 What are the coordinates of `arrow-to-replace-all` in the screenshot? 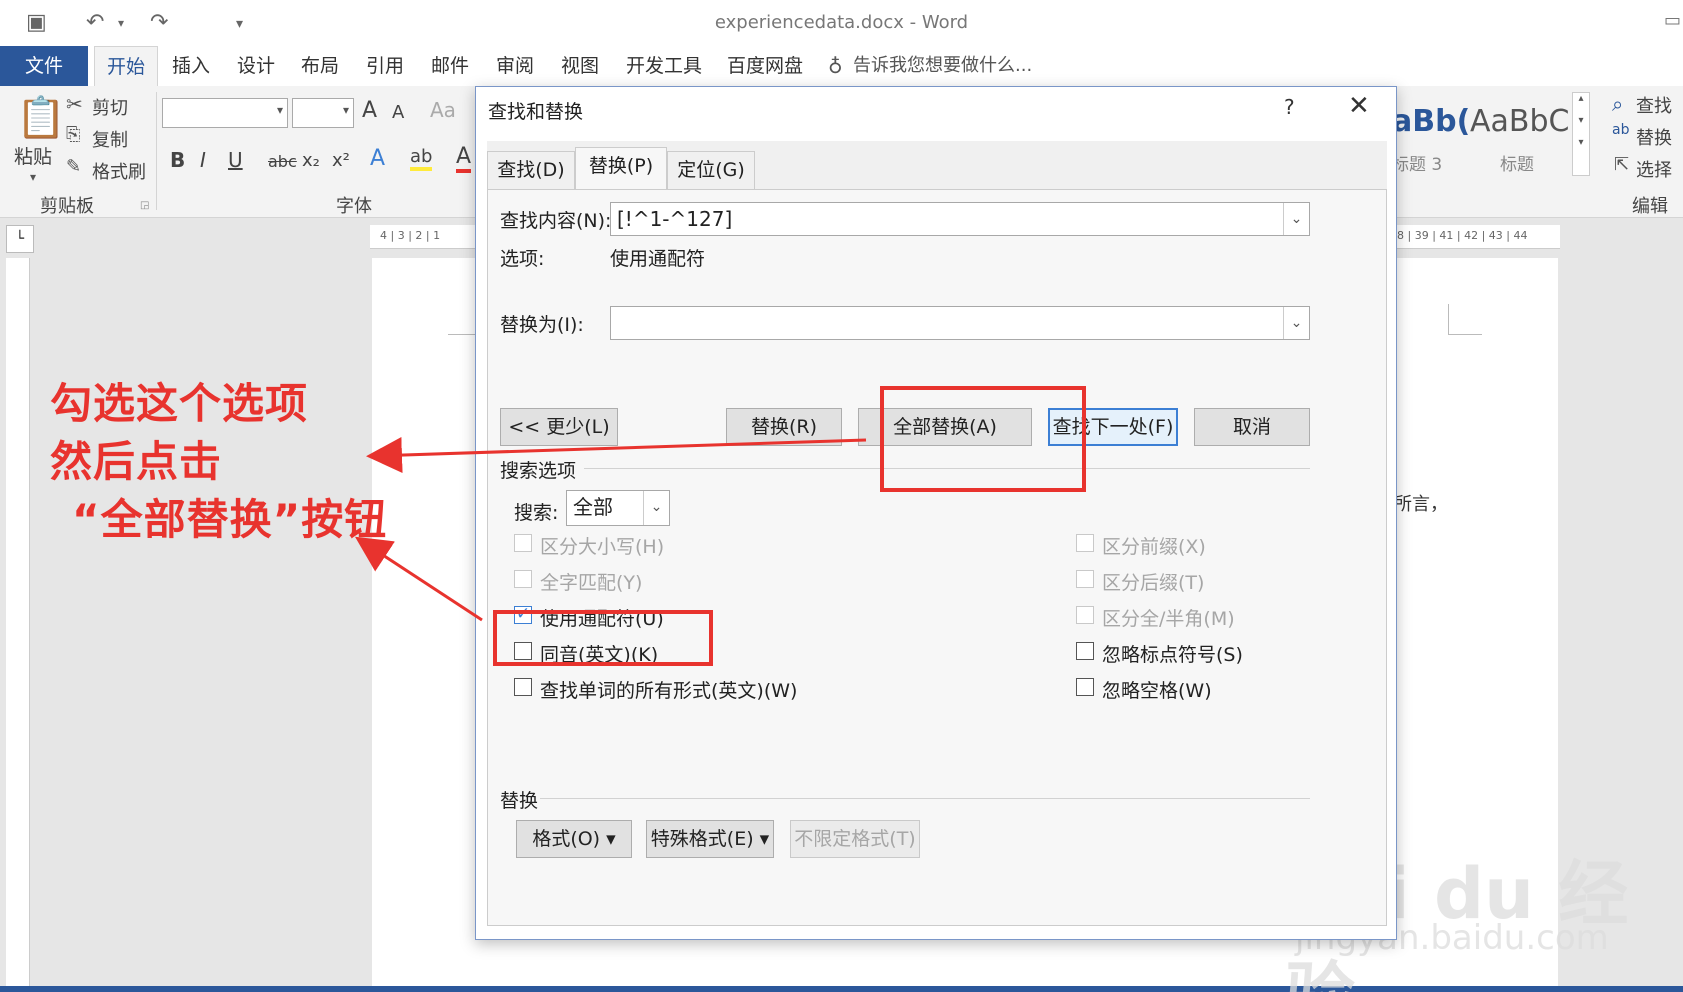 It's located at (616, 455).